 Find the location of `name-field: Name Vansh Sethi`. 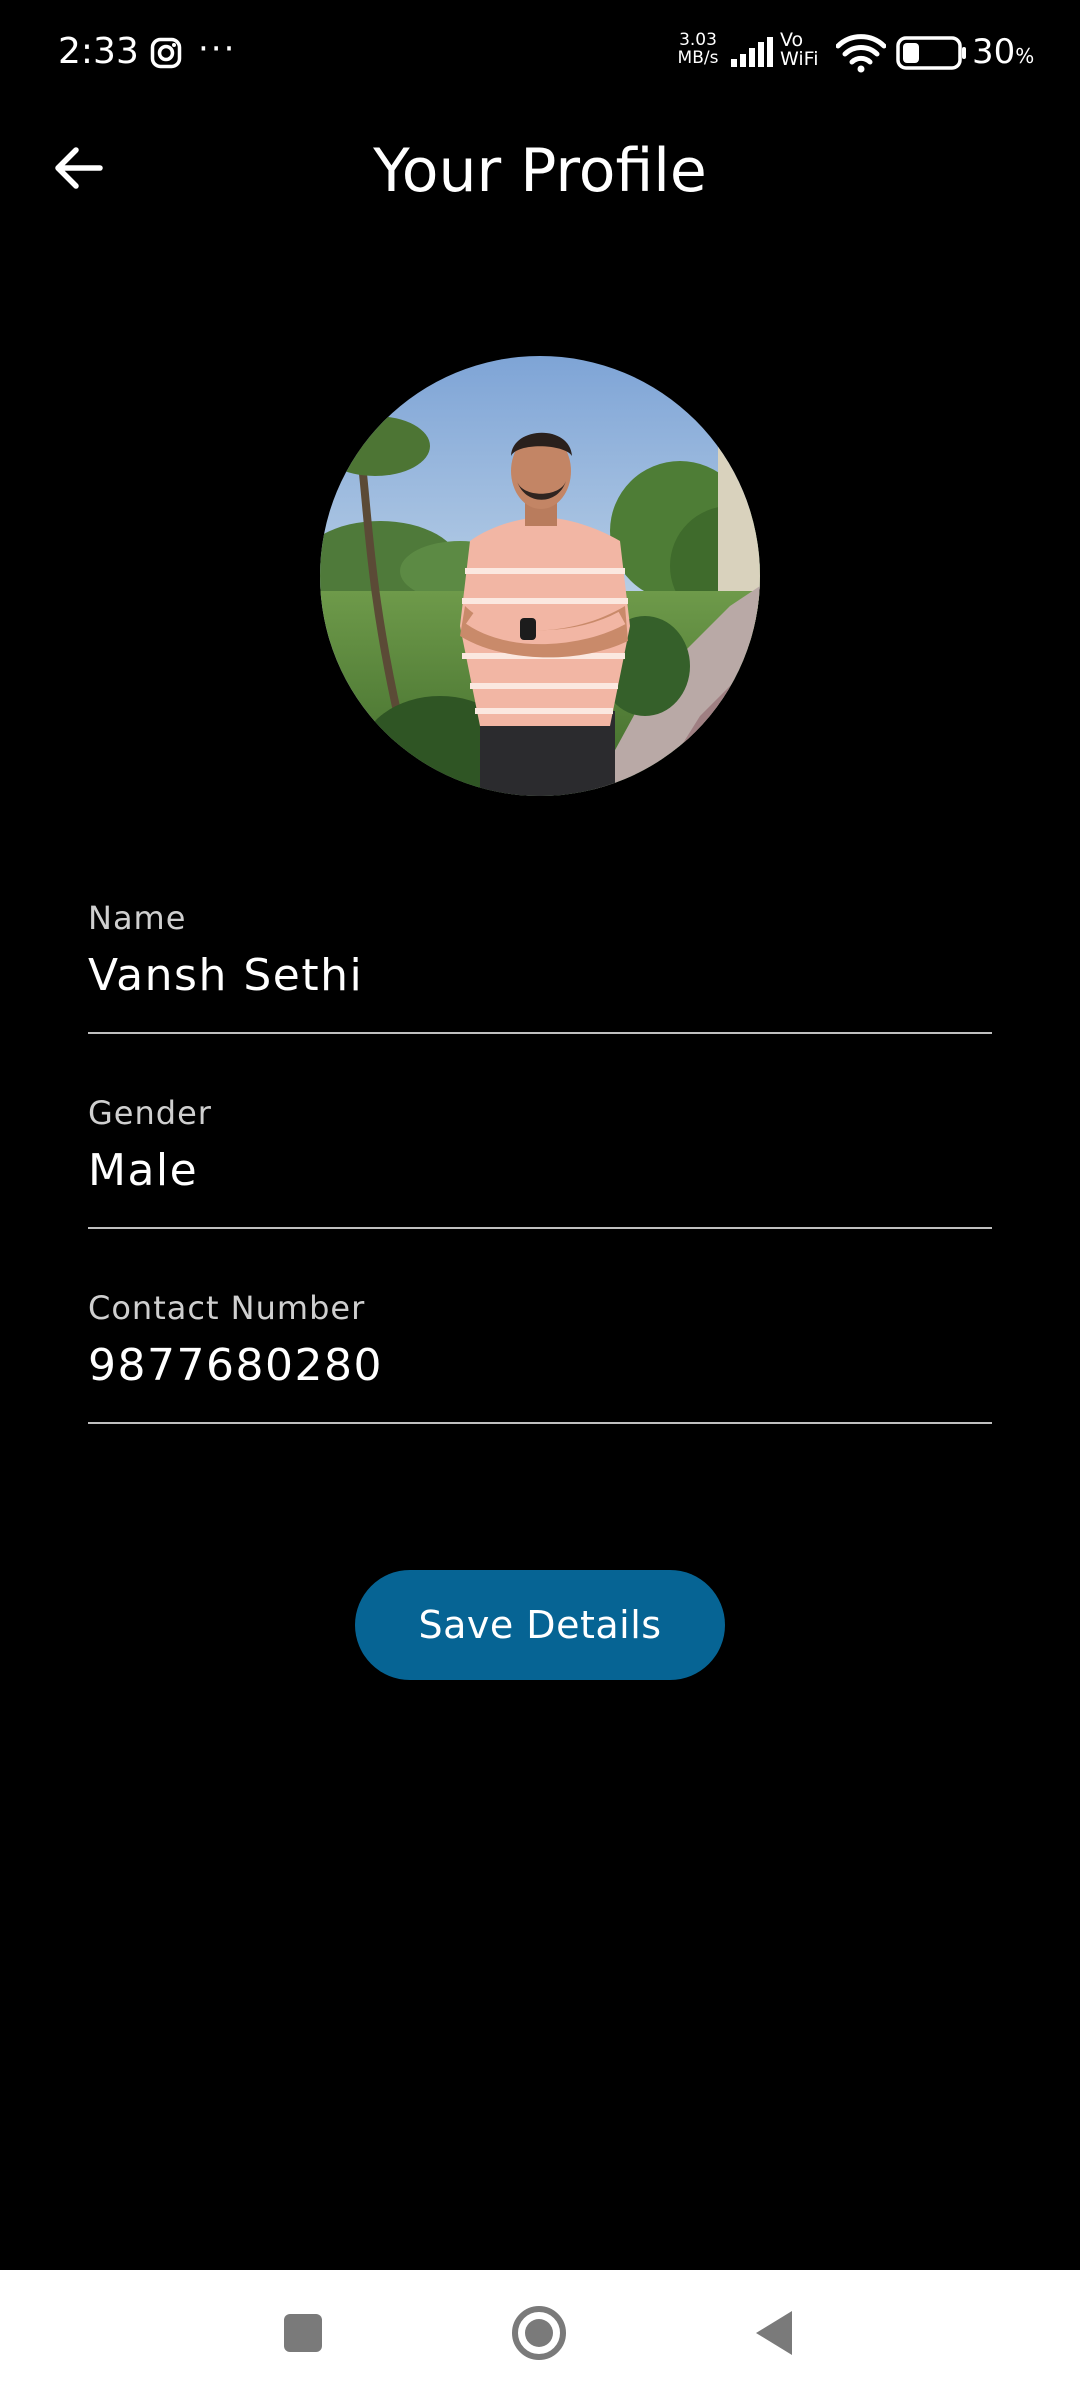

name-field: Name Vansh Sethi is located at coordinates (540, 966).